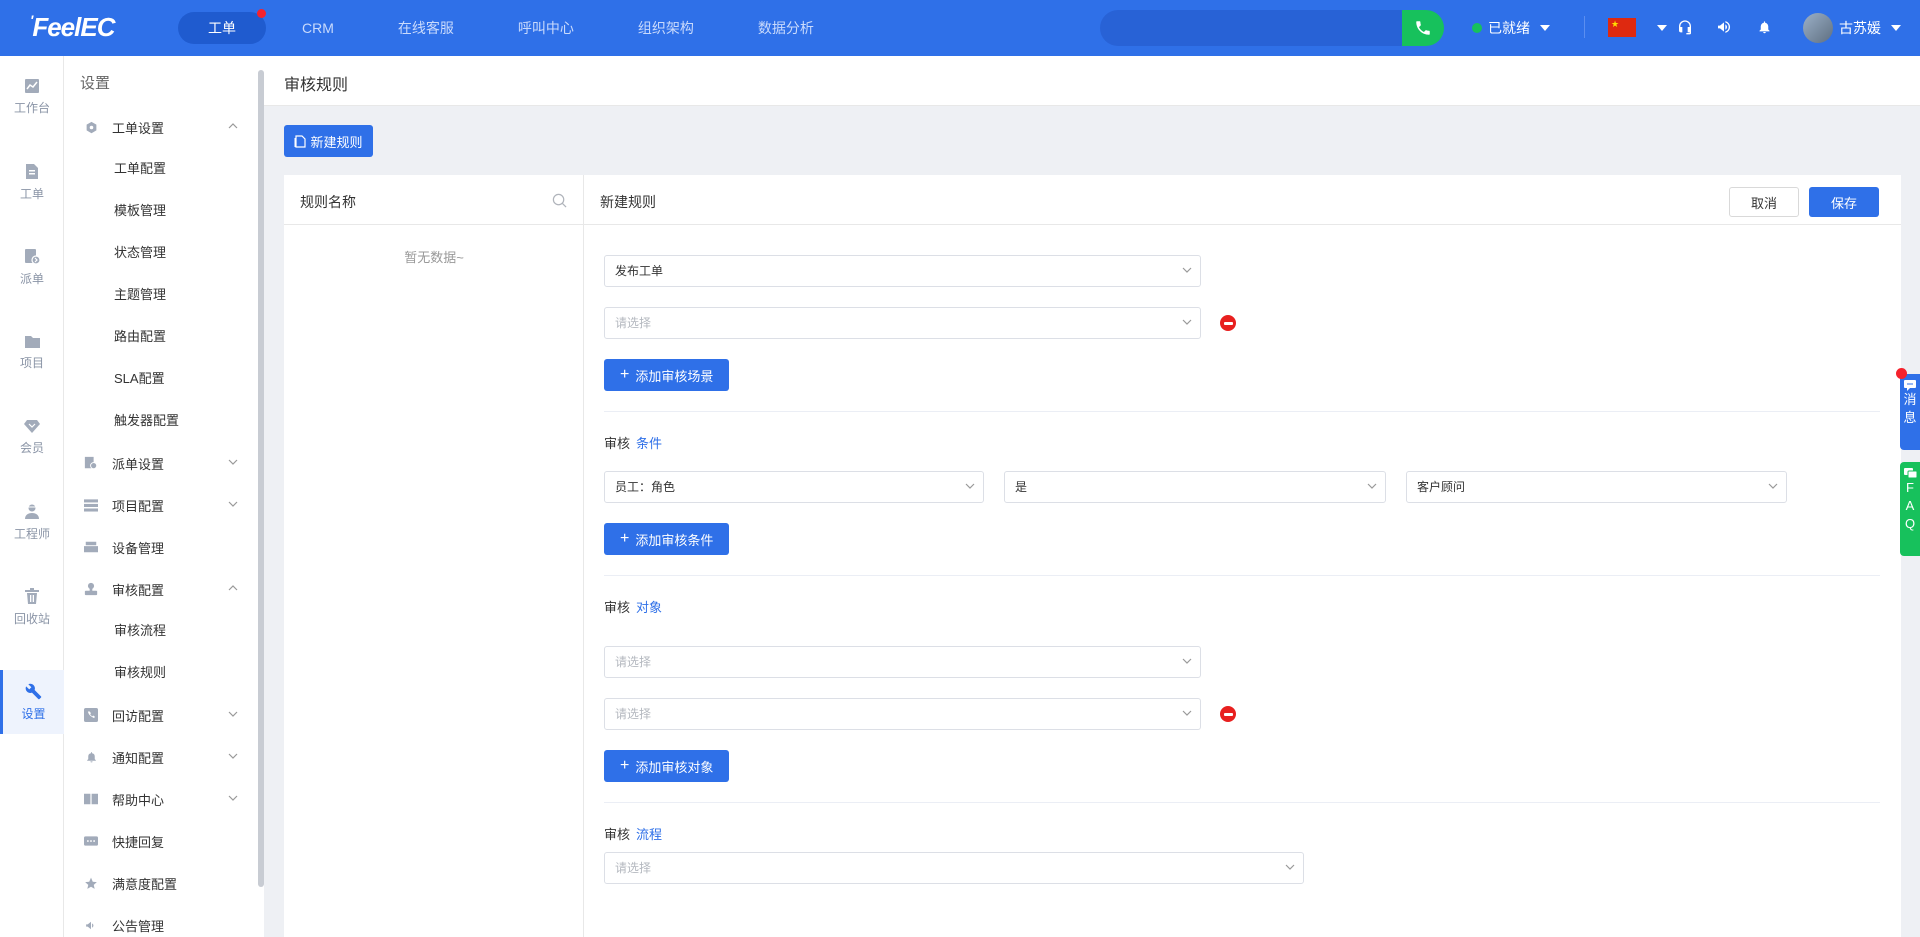  What do you see at coordinates (32, 522) in the screenshot?
I see `rail-item-engineer: 工程师` at bounding box center [32, 522].